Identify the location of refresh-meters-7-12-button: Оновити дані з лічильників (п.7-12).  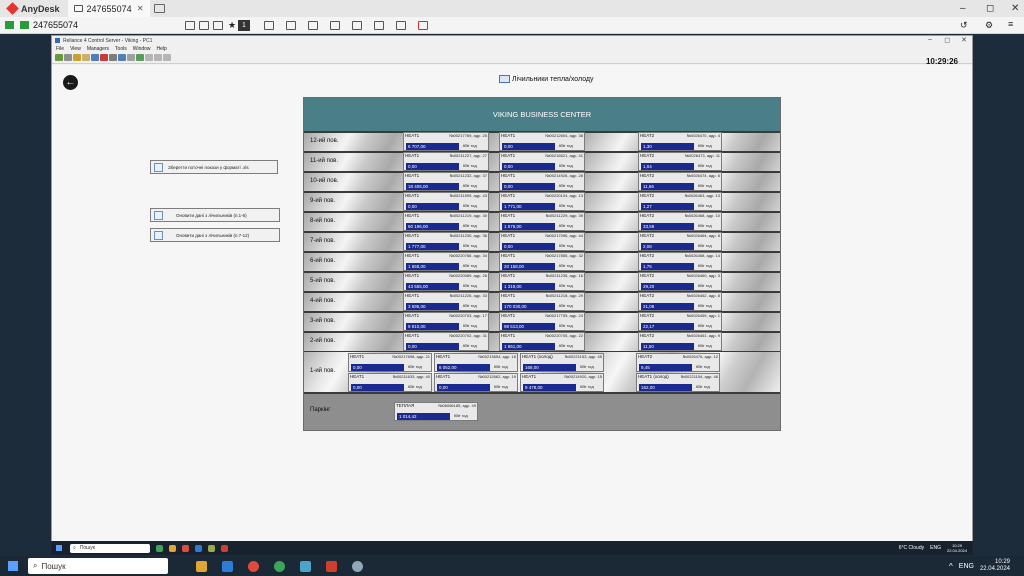
(215, 235).